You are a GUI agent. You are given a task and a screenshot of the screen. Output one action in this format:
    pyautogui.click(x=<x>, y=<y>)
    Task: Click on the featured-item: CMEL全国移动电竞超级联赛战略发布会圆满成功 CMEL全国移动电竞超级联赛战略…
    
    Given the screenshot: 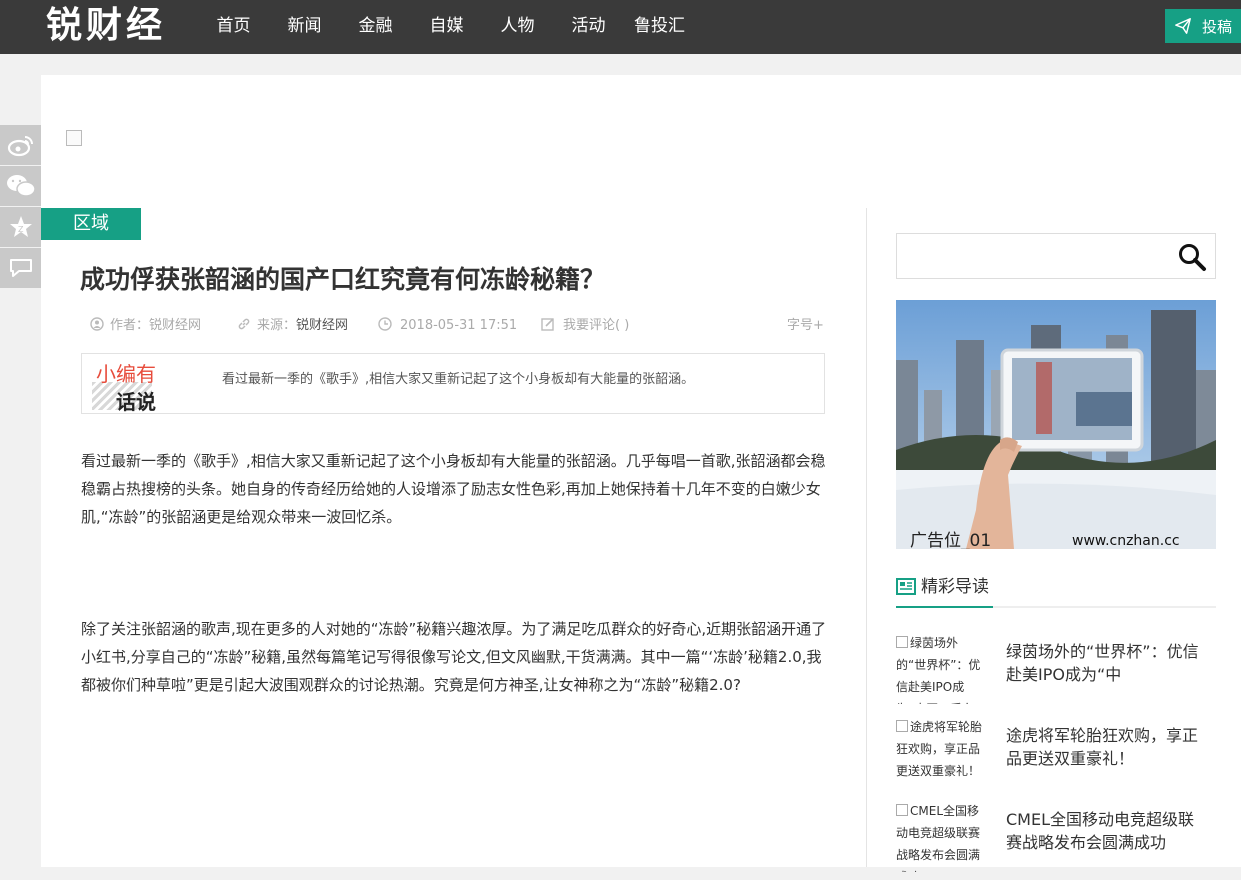 What is the action you would take?
    pyautogui.click(x=1056, y=840)
    